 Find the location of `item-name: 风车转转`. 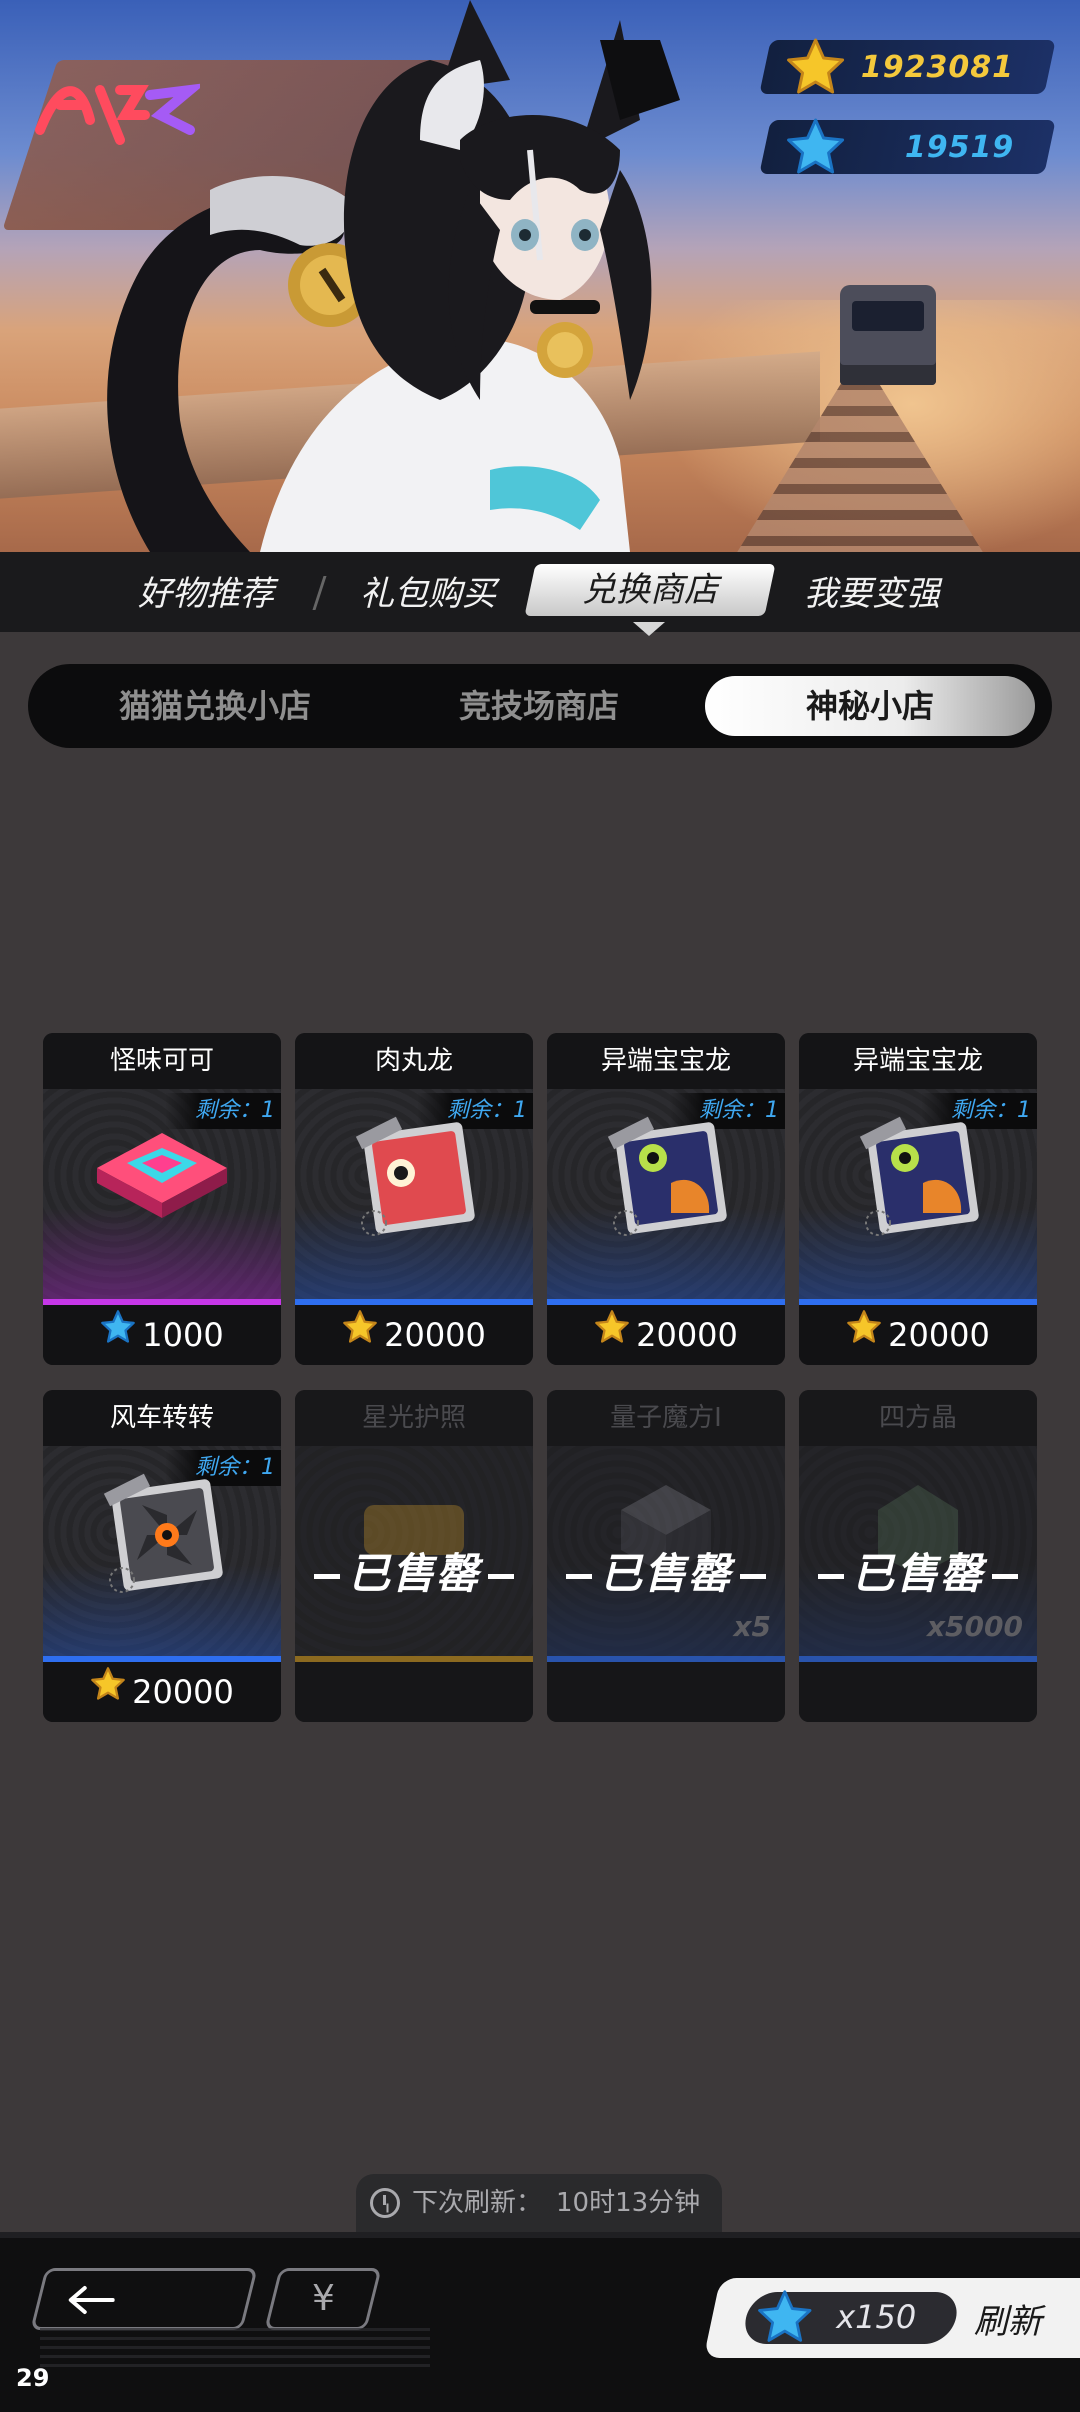

item-name: 风车转转 is located at coordinates (162, 1418).